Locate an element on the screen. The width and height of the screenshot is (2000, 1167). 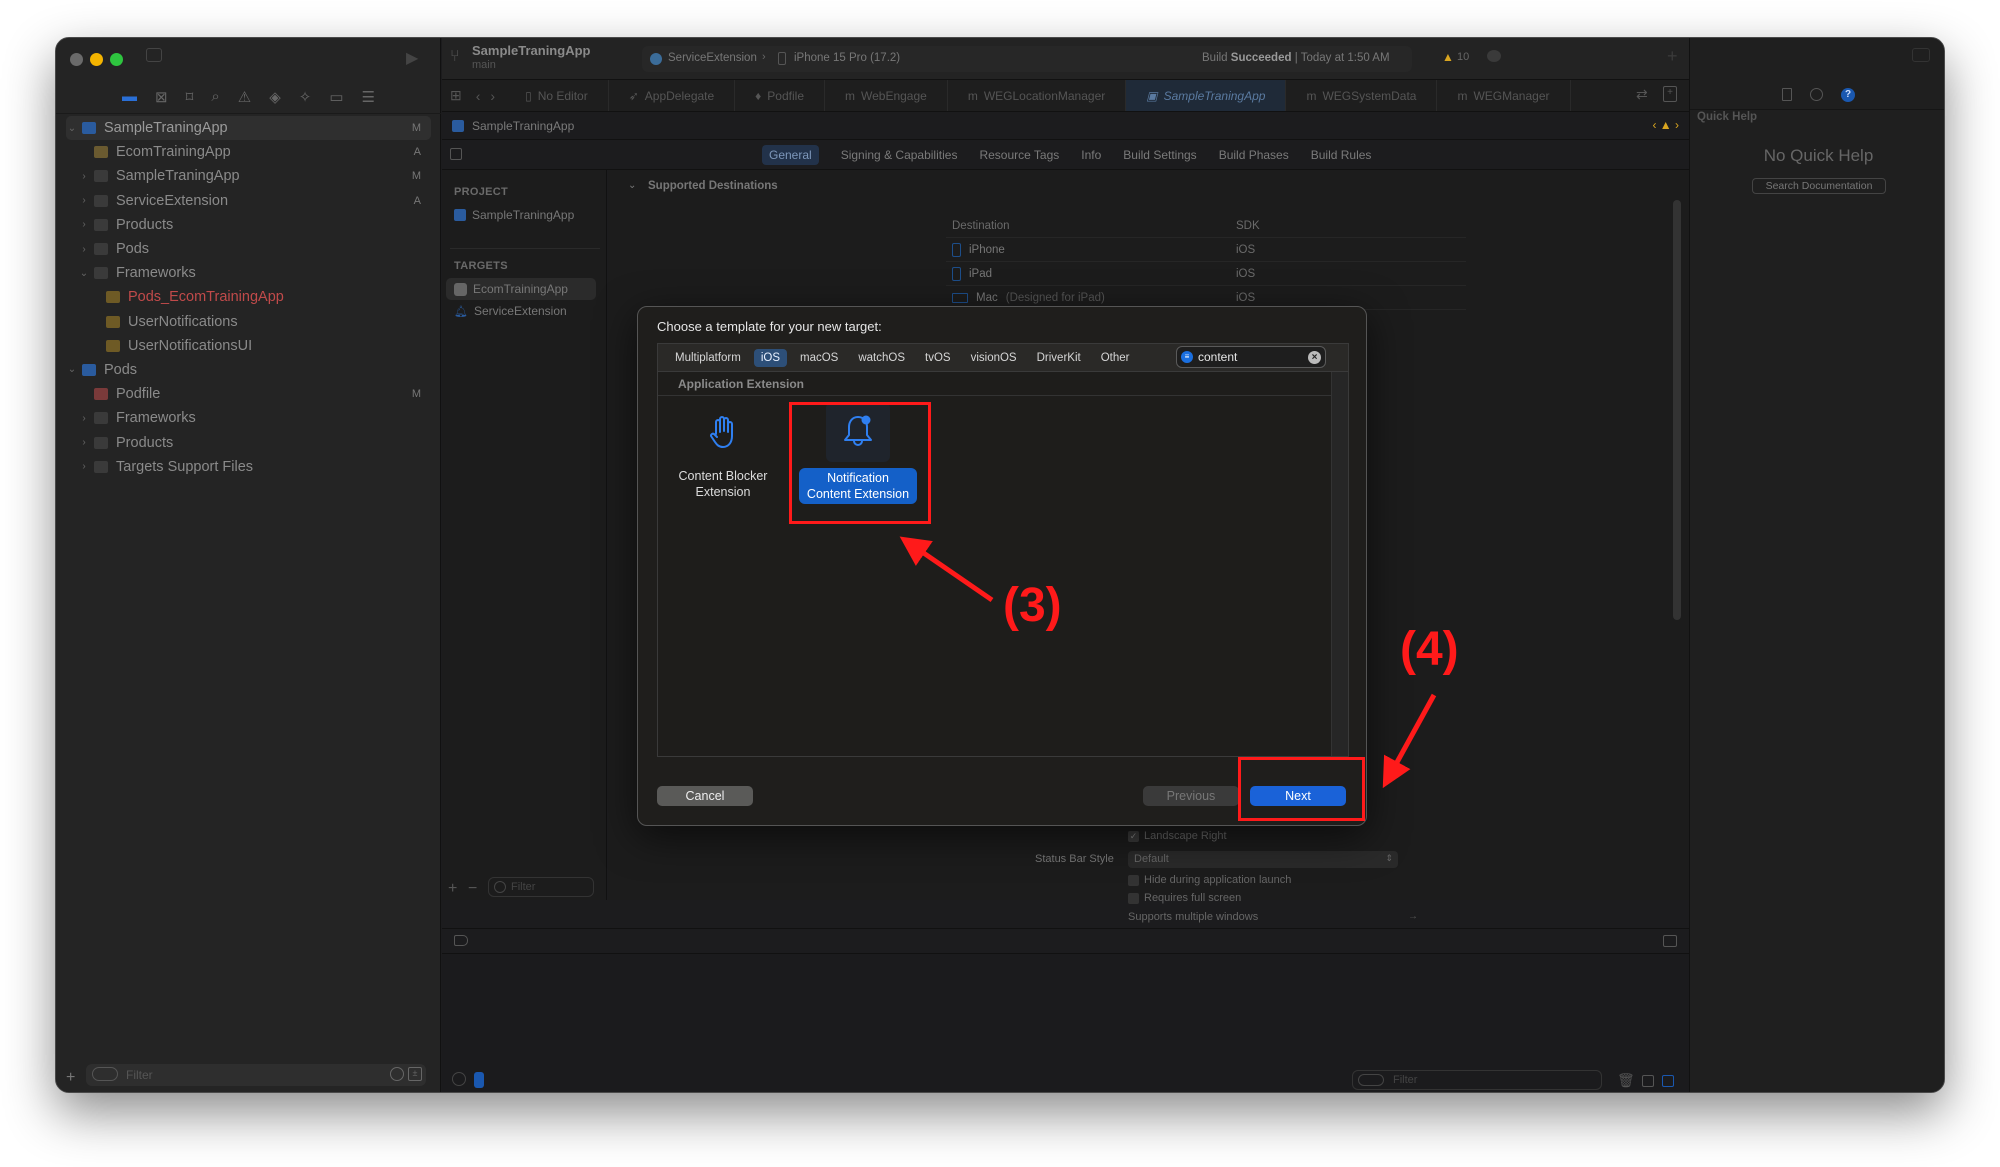
branch-name: main is located at coordinates (484, 65).